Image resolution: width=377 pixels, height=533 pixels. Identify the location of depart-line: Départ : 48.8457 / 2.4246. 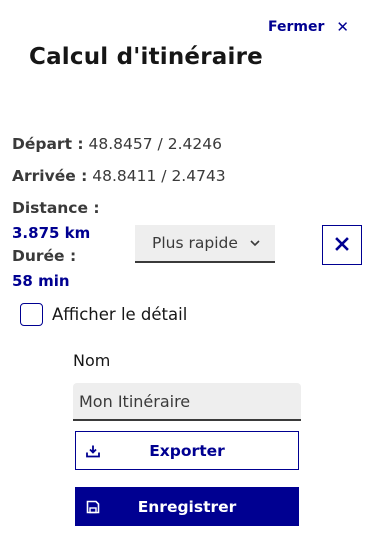
(117, 144).